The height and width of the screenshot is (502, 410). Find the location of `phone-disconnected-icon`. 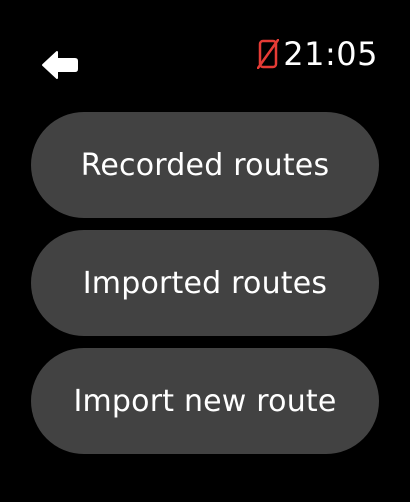

phone-disconnected-icon is located at coordinates (268, 54).